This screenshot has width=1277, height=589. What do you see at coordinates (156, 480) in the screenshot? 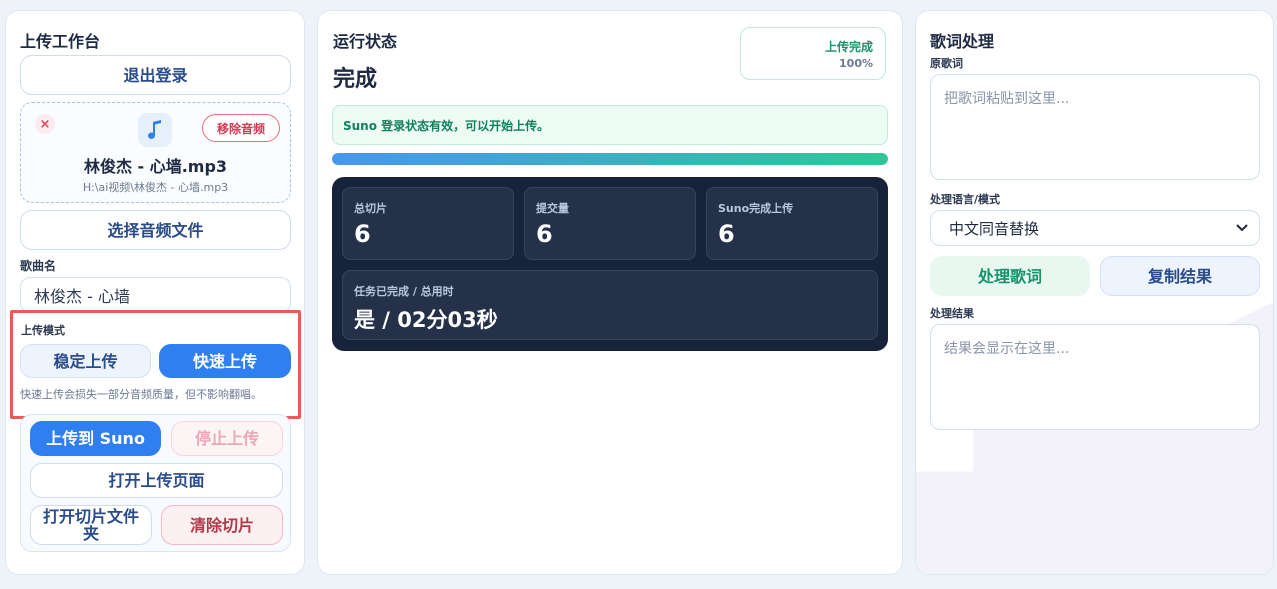
I see `open-upload-page-button: 打开上传页面` at bounding box center [156, 480].